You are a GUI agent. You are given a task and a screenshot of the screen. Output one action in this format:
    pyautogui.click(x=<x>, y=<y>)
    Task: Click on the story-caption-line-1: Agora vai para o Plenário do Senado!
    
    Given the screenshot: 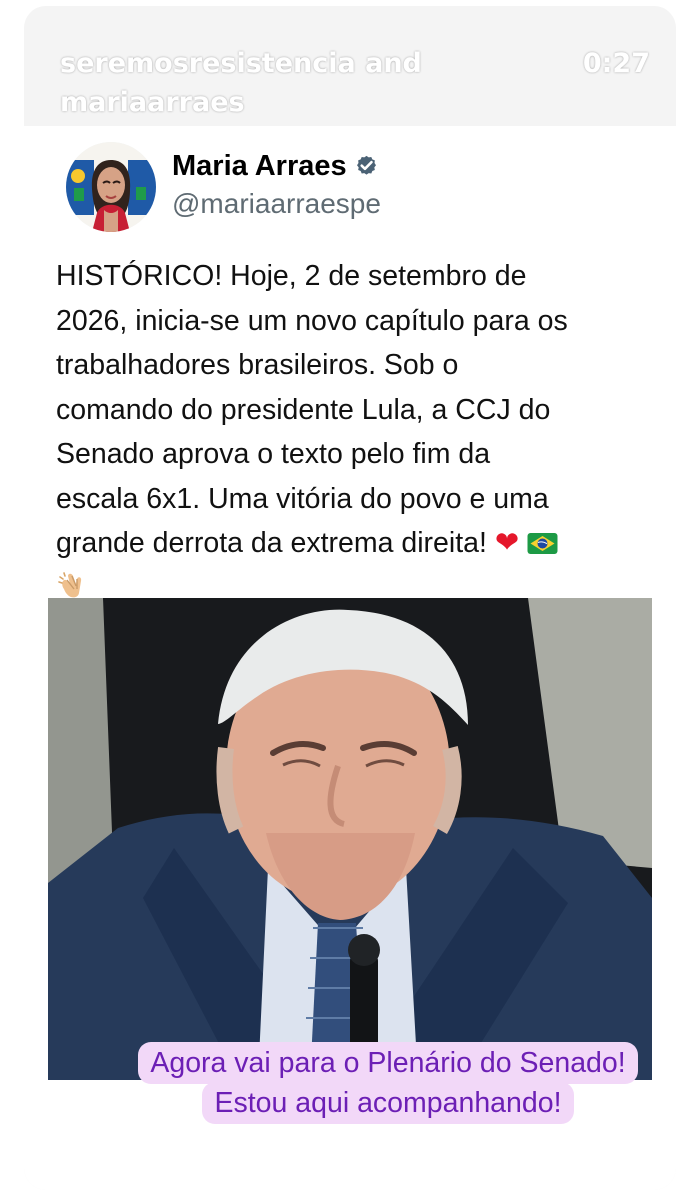 What is the action you would take?
    pyautogui.click(x=387, y=1063)
    